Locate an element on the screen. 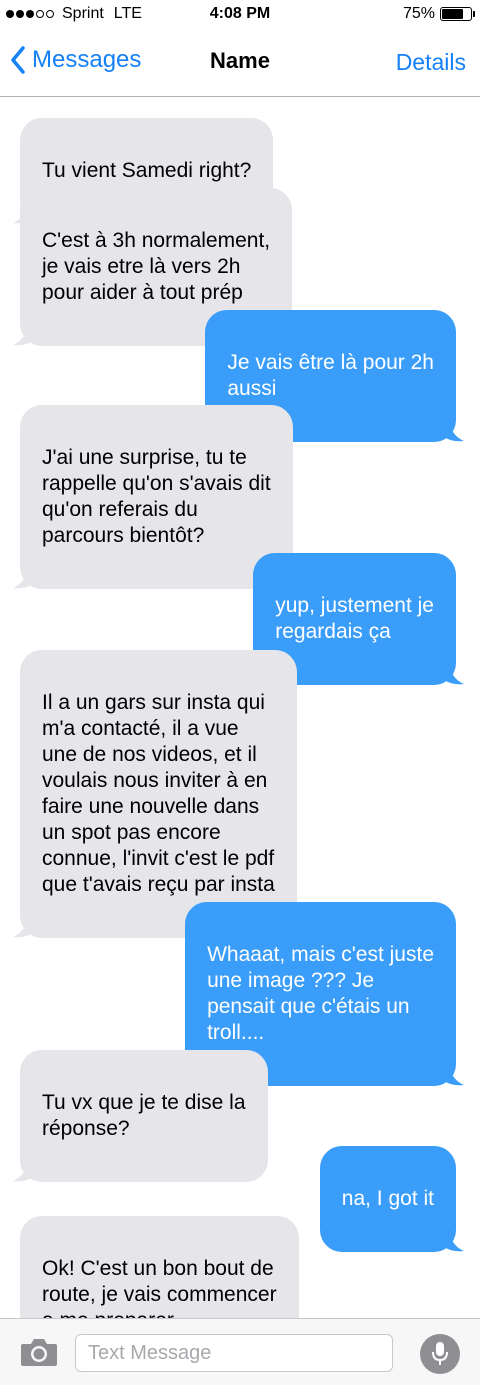 The image size is (480, 1385). battery-icon is located at coordinates (457, 14).